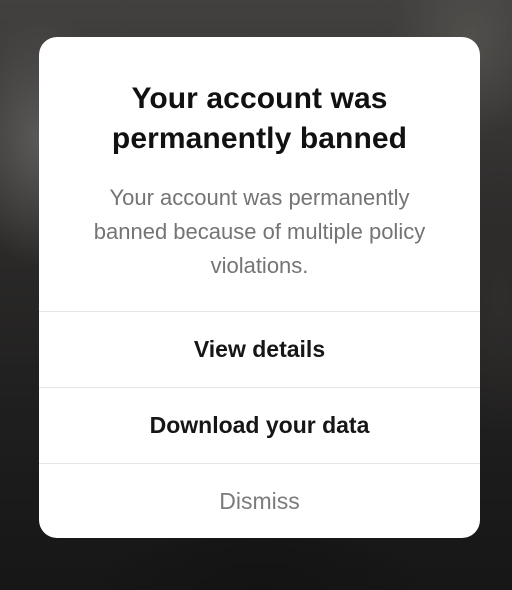 Image resolution: width=512 pixels, height=590 pixels. Describe the element at coordinates (259, 118) in the screenshot. I see `dialog-title: Your account was permanently banned` at that location.